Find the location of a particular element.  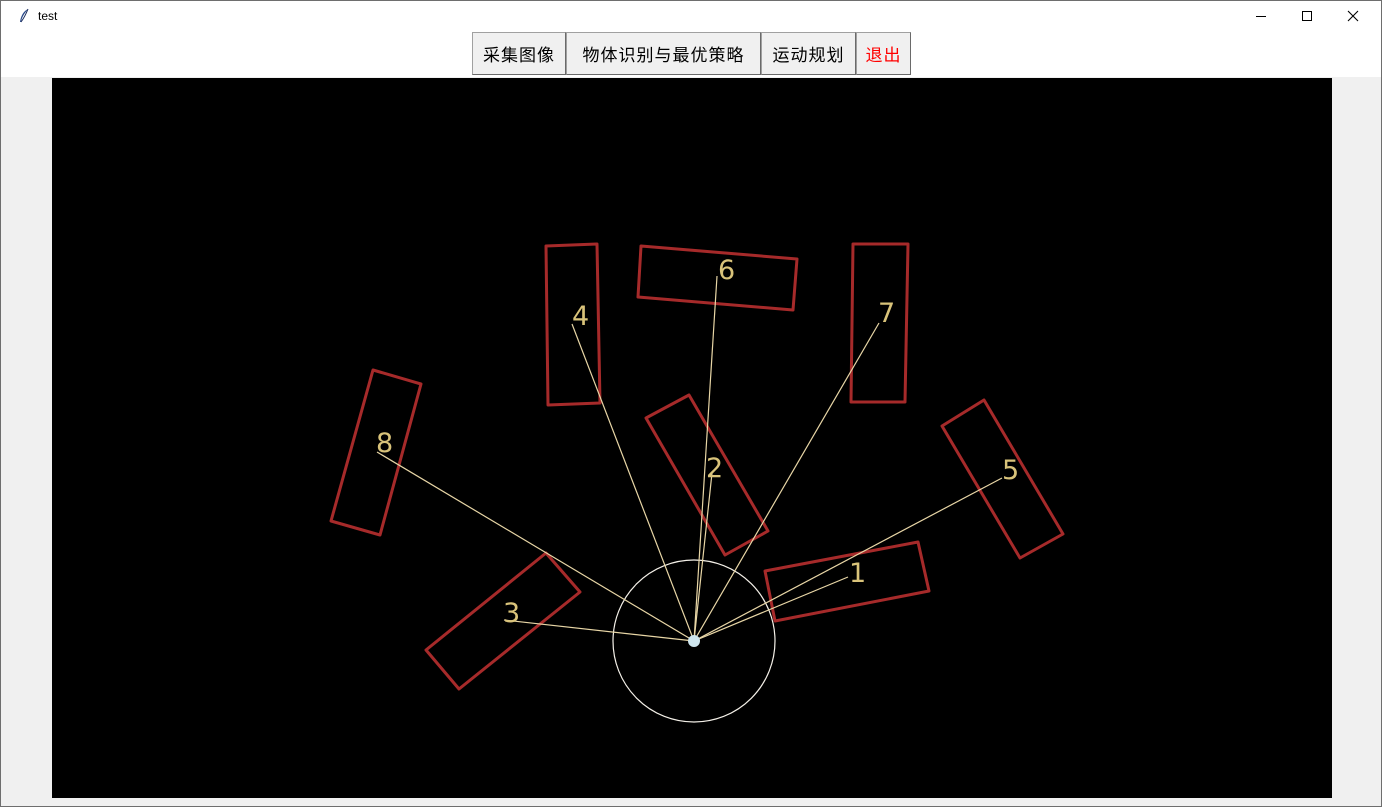

object-label-1: 1 is located at coordinates (857, 573).